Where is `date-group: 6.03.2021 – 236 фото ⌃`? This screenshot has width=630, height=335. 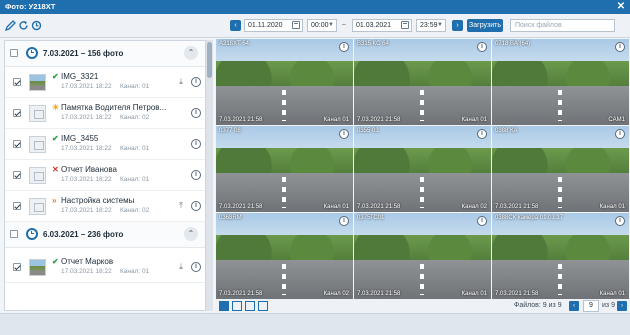
date-group: 6.03.2021 – 236 фото ⌃ is located at coordinates (105, 235).